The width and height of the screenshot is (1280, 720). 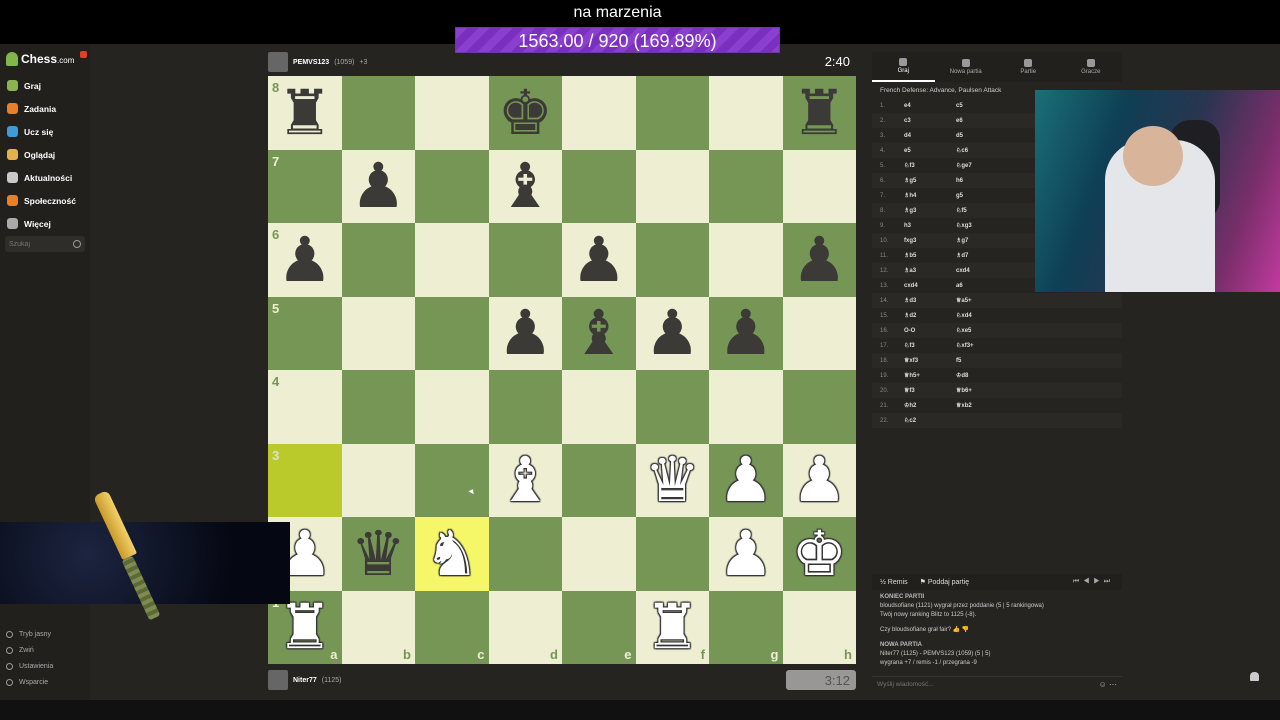 What do you see at coordinates (378, 407) in the screenshot?
I see `square-b4` at bounding box center [378, 407].